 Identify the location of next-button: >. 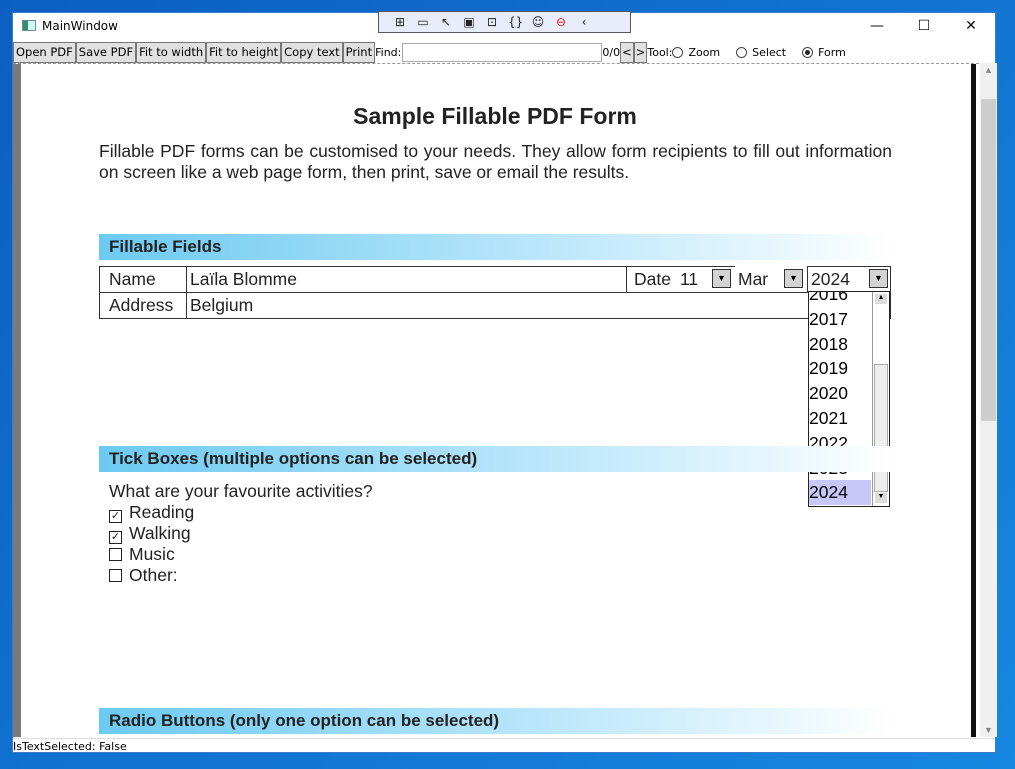
(640, 52).